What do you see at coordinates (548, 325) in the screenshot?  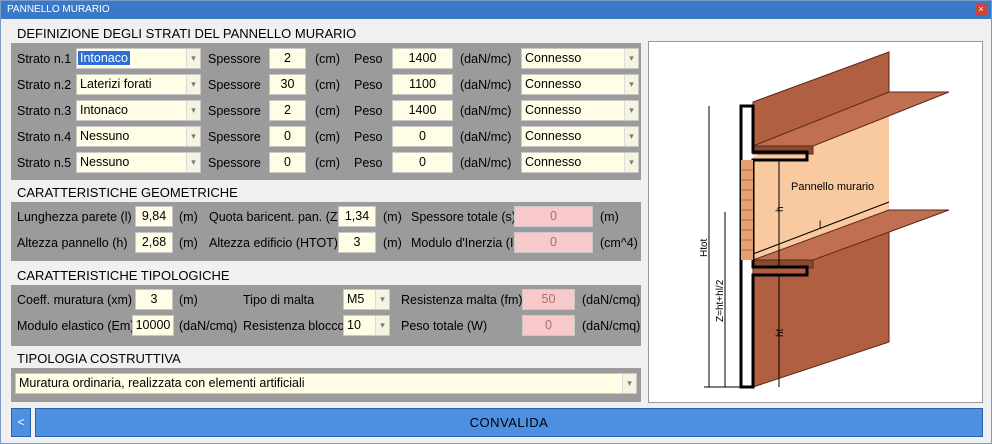 I see `total-weight-output: 0` at bounding box center [548, 325].